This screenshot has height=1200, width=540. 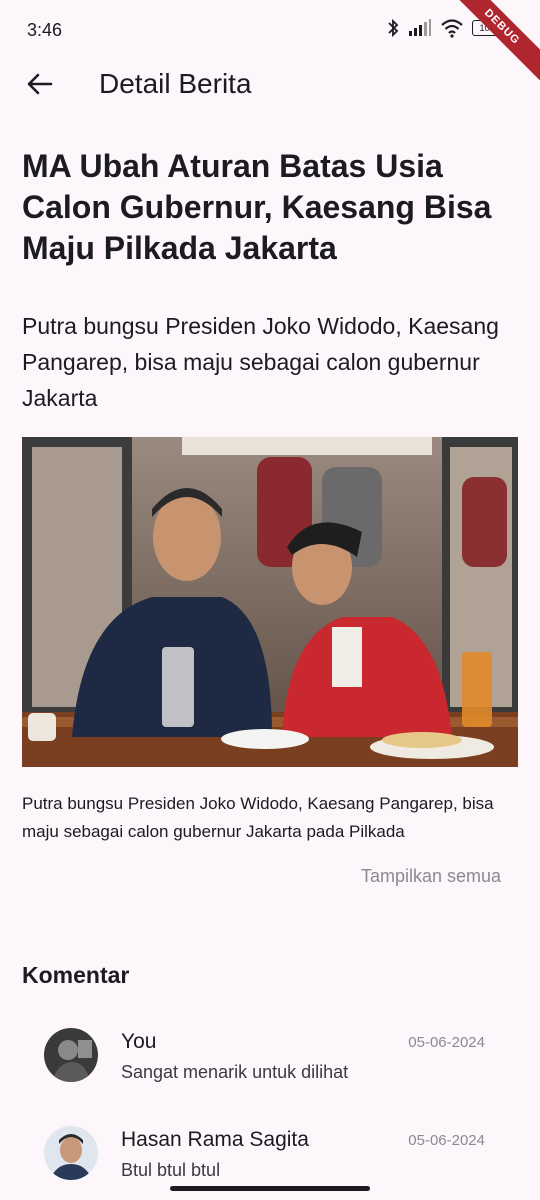 What do you see at coordinates (175, 83) in the screenshot?
I see `page-title: Detail Berita` at bounding box center [175, 83].